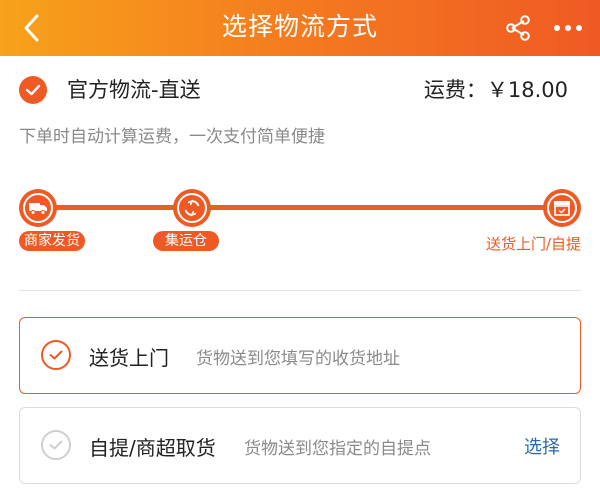 The width and height of the screenshot is (600, 500). I want to click on radio-selected, so click(56, 355).